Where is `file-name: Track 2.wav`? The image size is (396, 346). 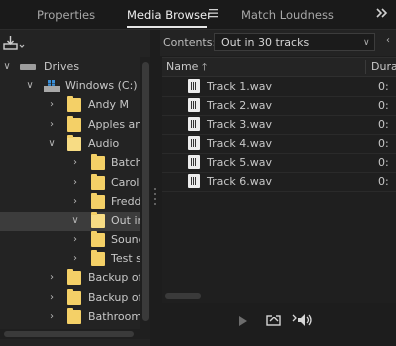 file-name: Track 2.wav is located at coordinates (240, 105).